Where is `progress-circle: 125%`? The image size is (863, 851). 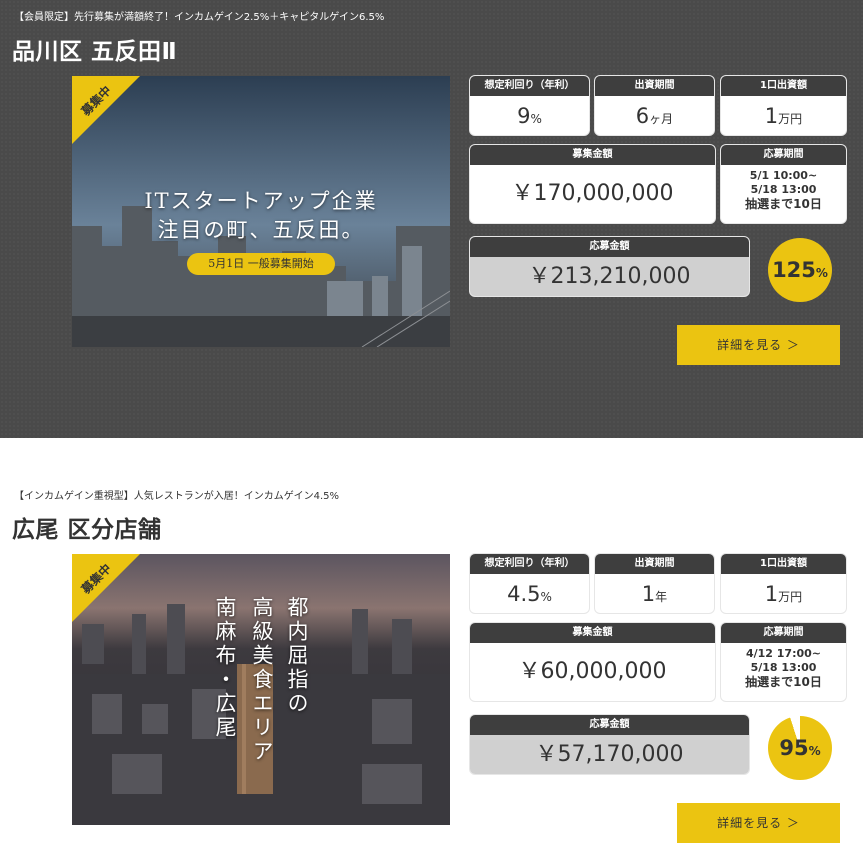 progress-circle: 125% is located at coordinates (800, 270).